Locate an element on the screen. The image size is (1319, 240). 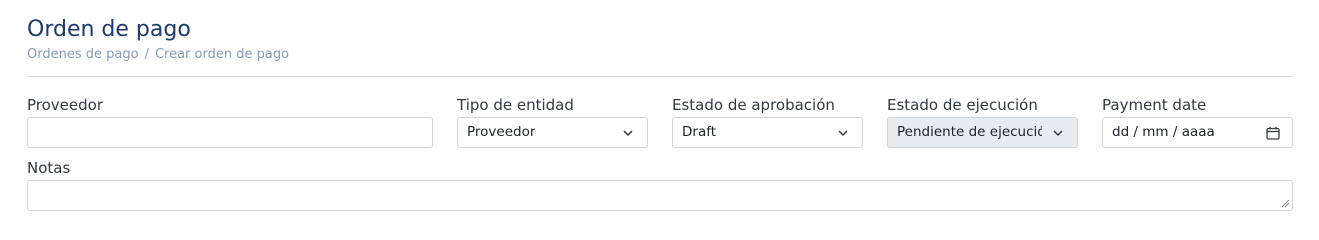
estado-aprobacion-select: Draft is located at coordinates (767, 132).